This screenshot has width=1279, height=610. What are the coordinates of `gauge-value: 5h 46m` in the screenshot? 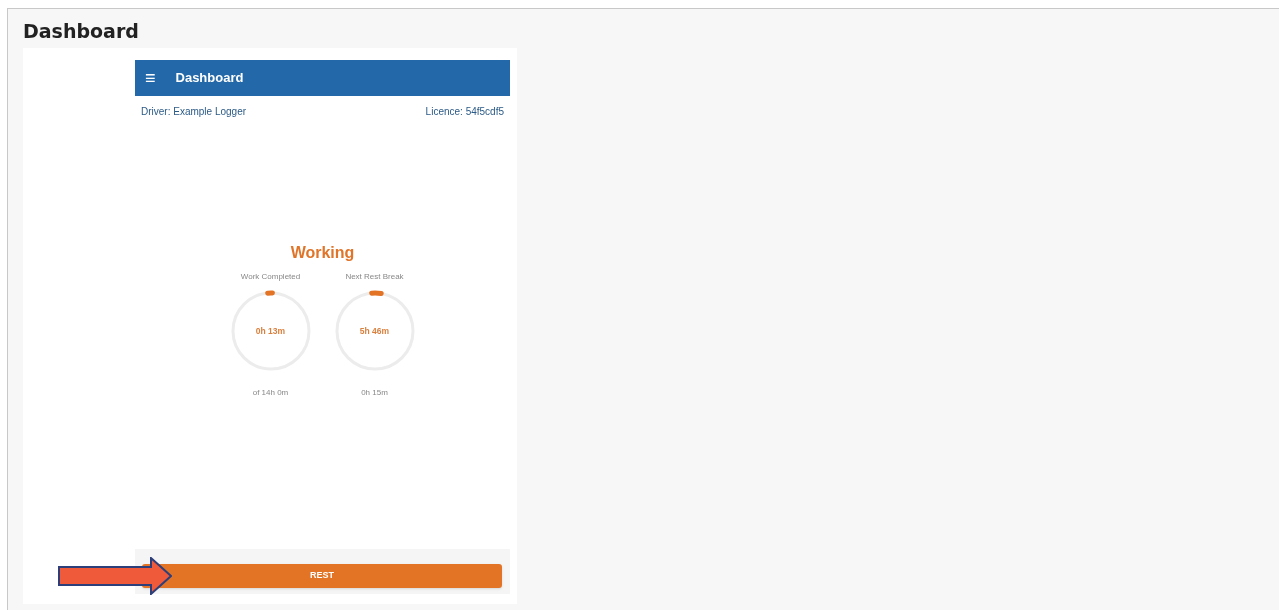 It's located at (374, 331).